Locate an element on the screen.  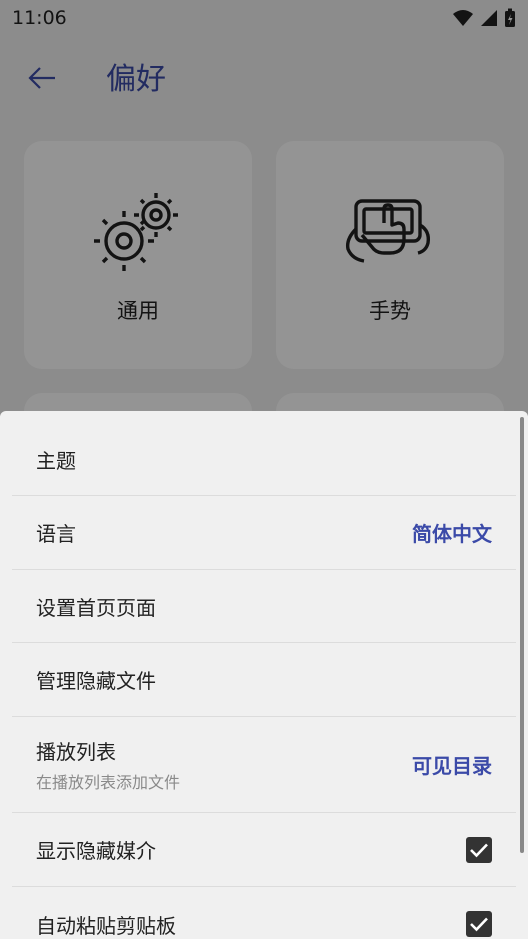
row-theme: 主题 is located at coordinates (264, 459).